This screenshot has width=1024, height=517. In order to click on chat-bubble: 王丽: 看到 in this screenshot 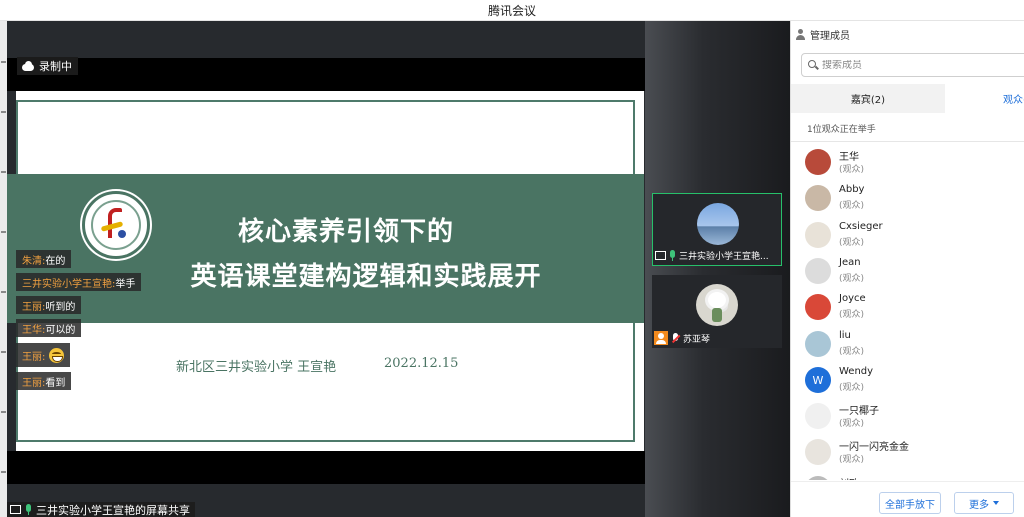, I will do `click(44, 381)`.